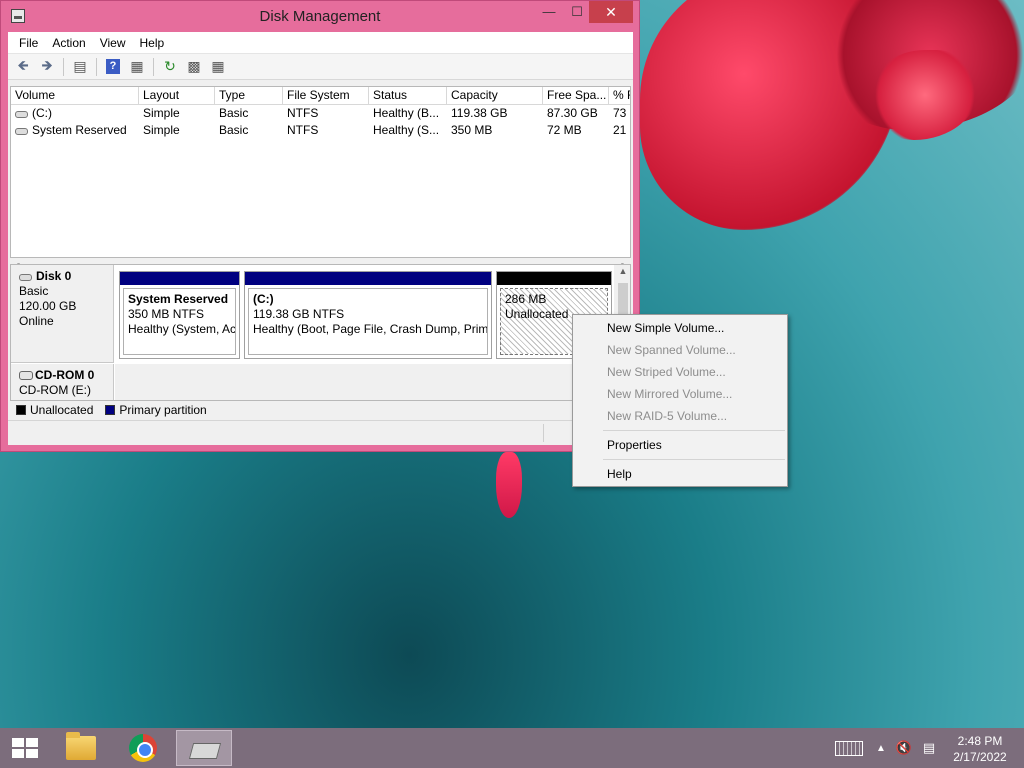 The width and height of the screenshot is (1024, 768). Describe the element at coordinates (36, 321) in the screenshot. I see `disk-0-state: Online` at that location.